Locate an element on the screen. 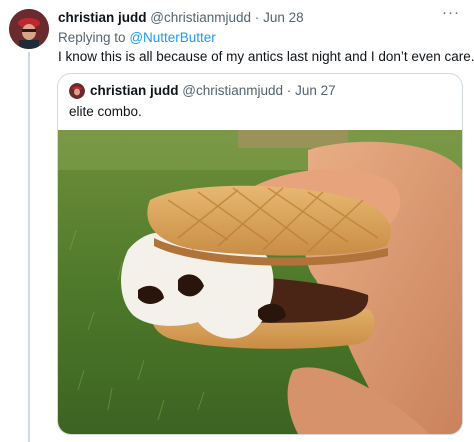 The image size is (474, 442). quoted-author-name: christian judd is located at coordinates (134, 90).